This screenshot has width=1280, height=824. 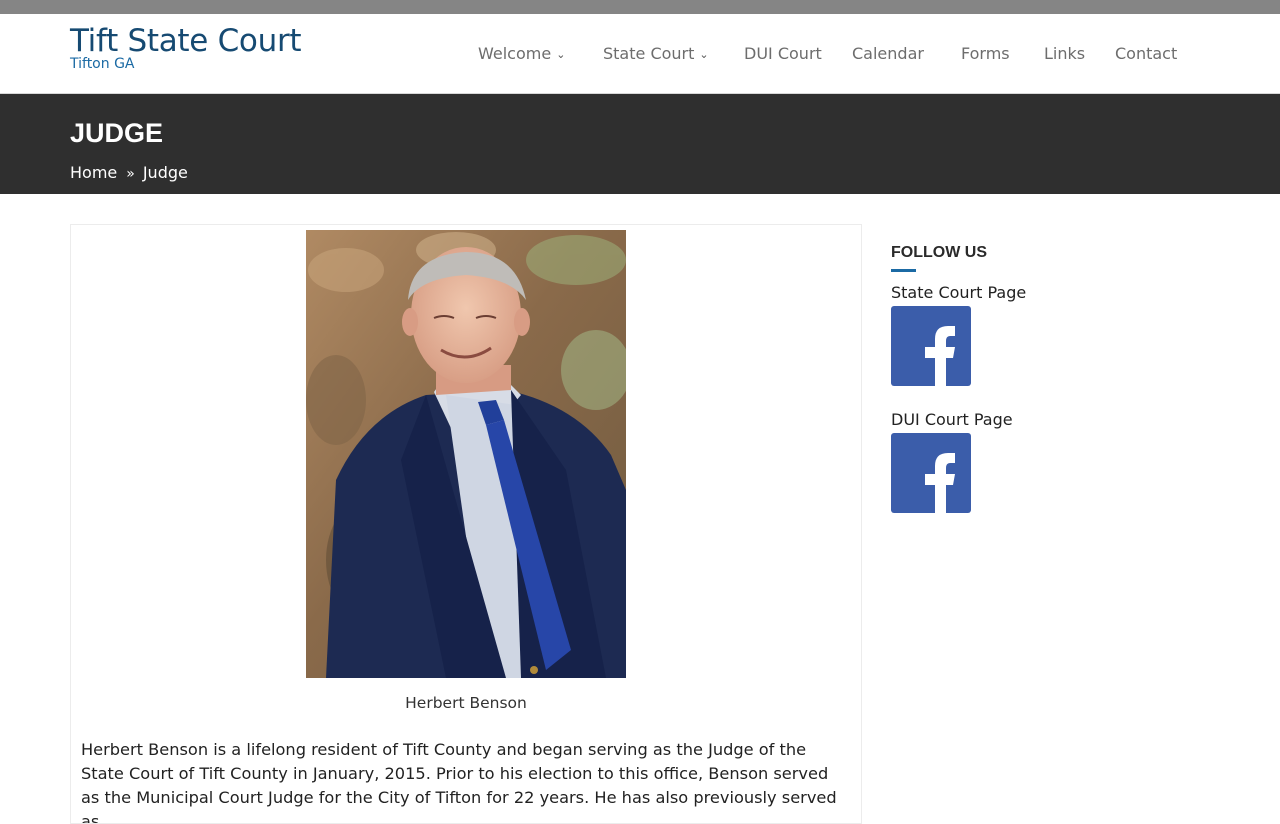 I want to click on nav-item-welcome: Welcome ⌄, so click(x=521, y=54).